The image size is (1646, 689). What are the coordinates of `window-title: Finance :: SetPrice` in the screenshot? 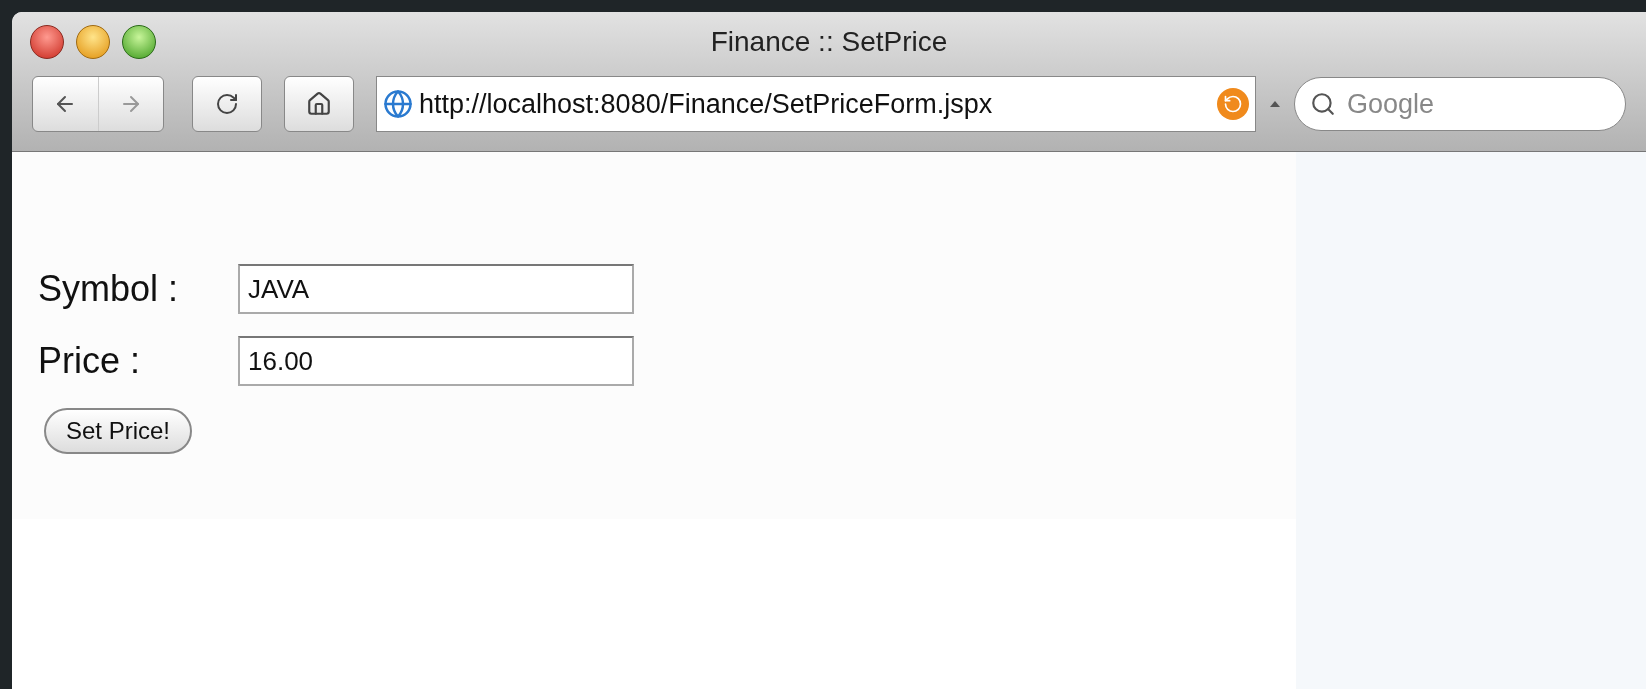 It's located at (829, 42).